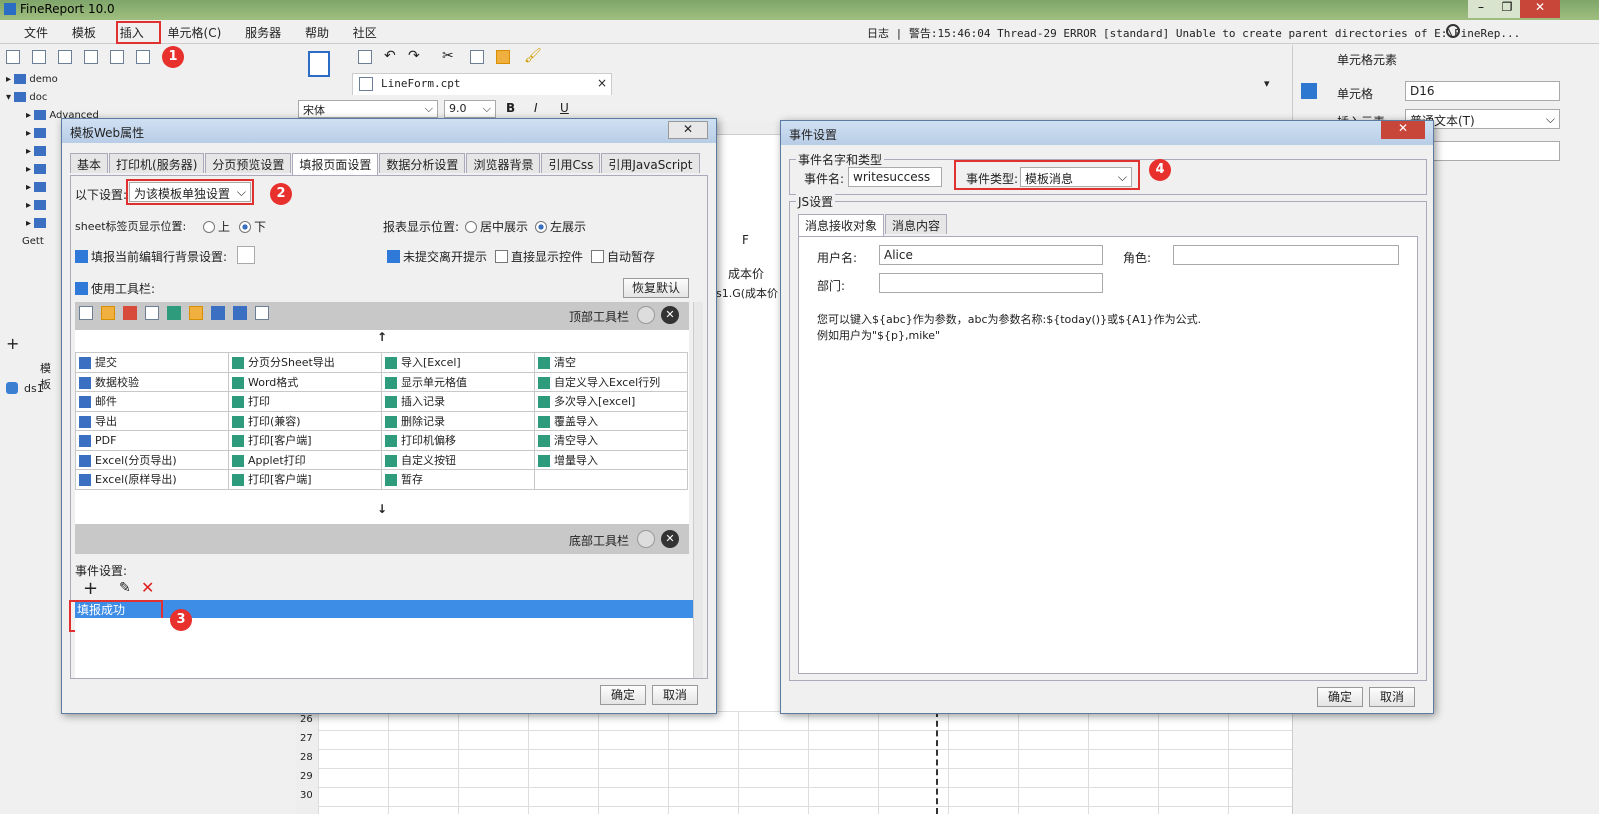 The width and height of the screenshot is (1599, 814). Describe the element at coordinates (895, 177) in the screenshot. I see `event-name-field: writesuccess` at that location.